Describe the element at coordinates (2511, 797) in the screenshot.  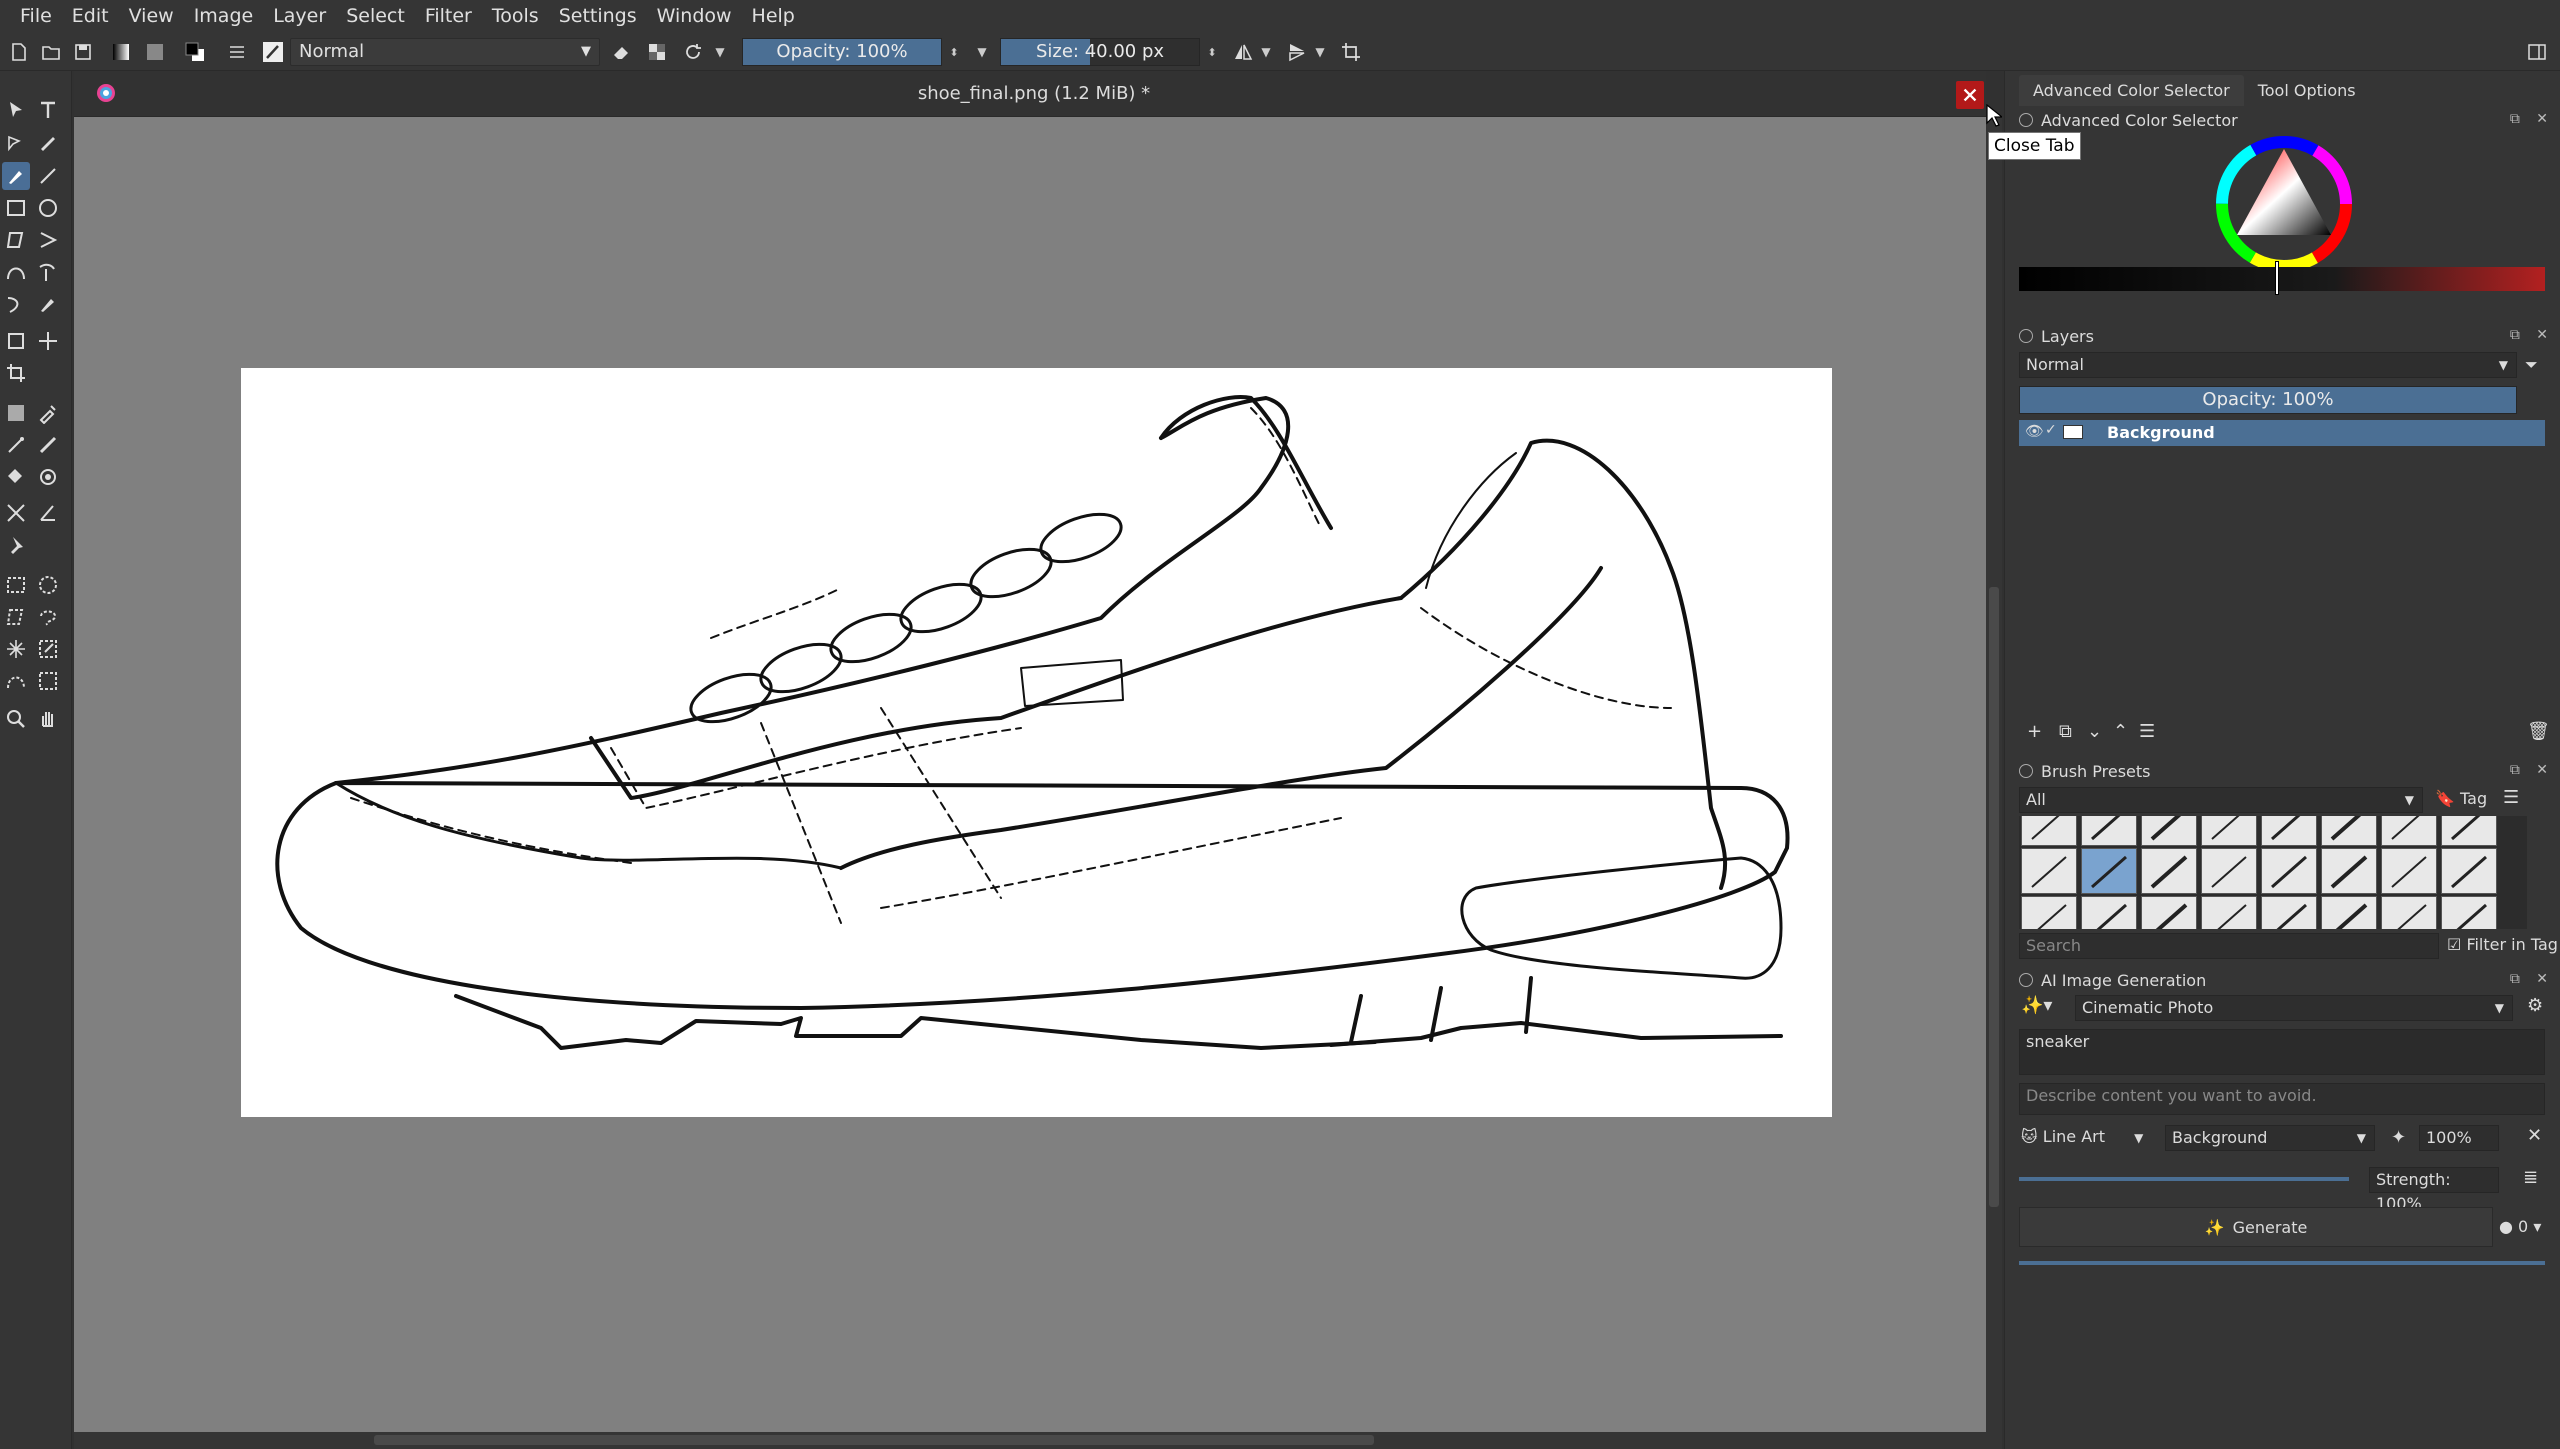
I see `view-mode-icon: ☰` at that location.